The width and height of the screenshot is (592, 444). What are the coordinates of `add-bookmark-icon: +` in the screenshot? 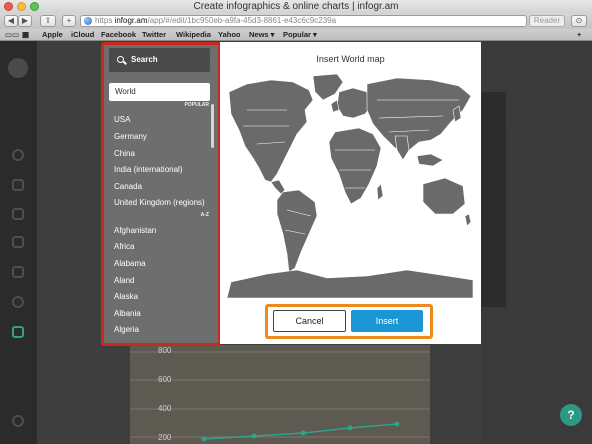 It's located at (579, 35).